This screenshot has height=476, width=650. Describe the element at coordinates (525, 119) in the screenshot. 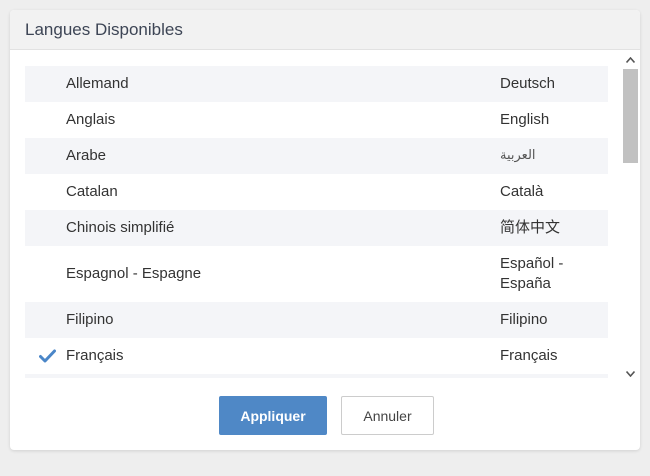

I see `language-native-name: English` at that location.